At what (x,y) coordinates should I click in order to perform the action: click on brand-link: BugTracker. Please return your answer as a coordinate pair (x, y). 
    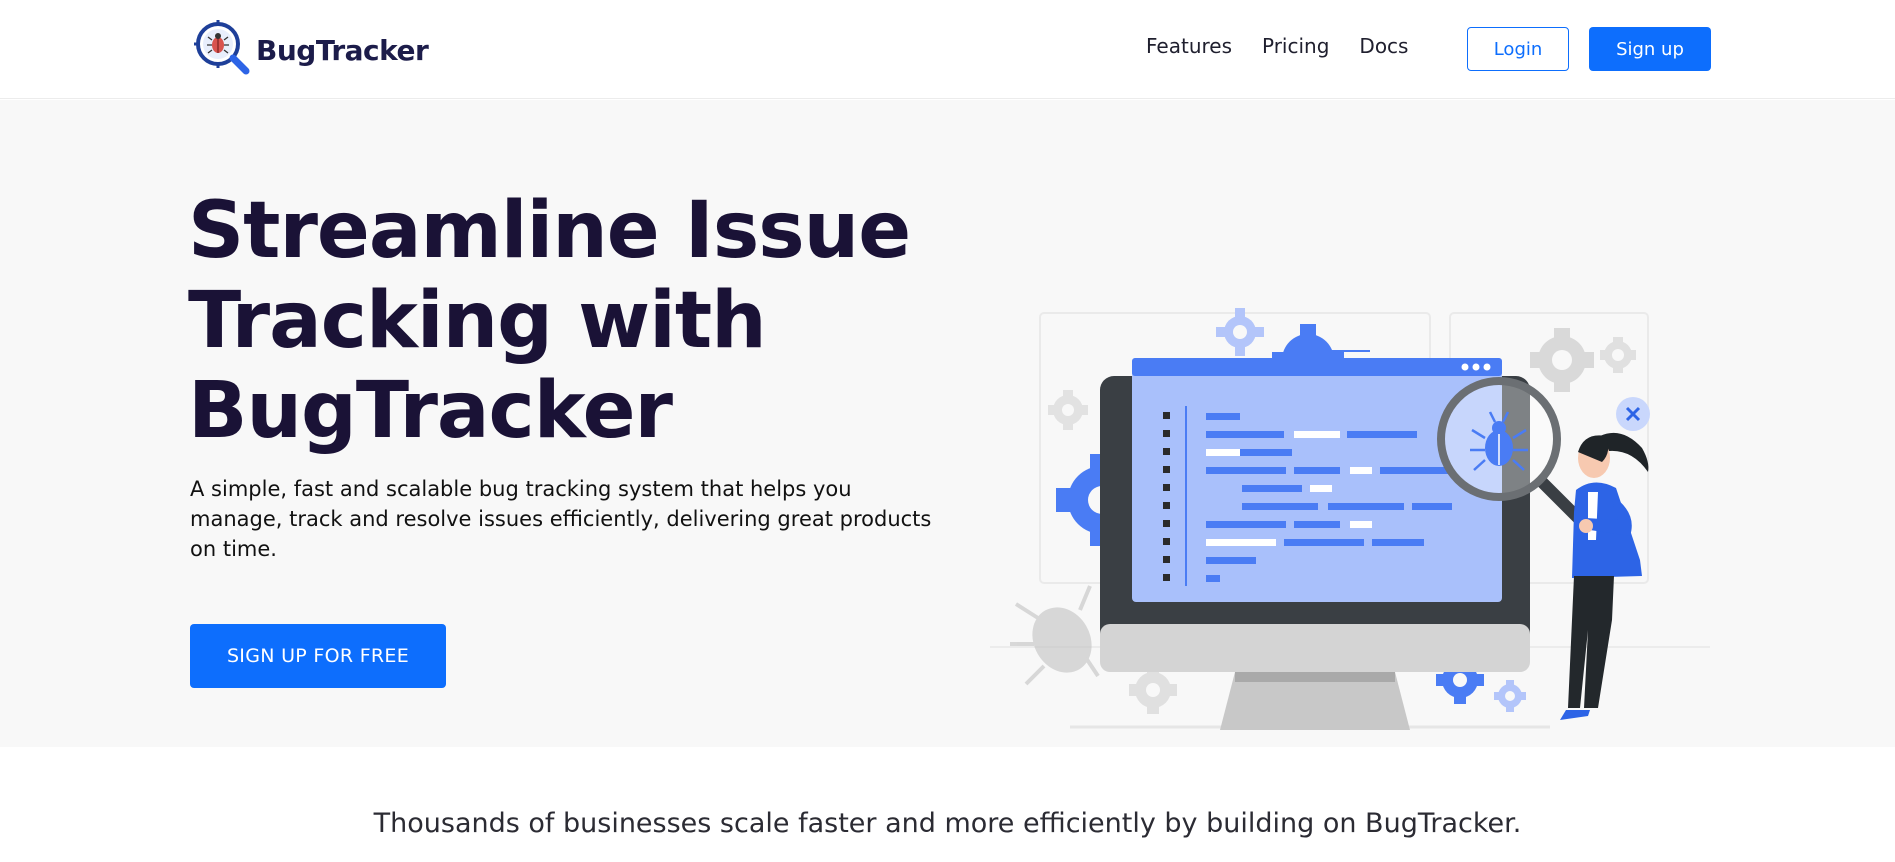
    Looking at the image, I should click on (311, 50).